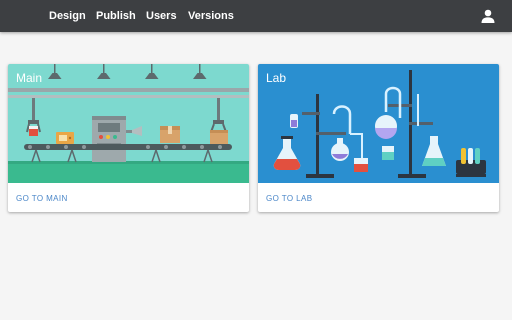 The height and width of the screenshot is (320, 512). Describe the element at coordinates (256, 16) in the screenshot. I see `top-app-bar: Design Publish Users Versions` at that location.